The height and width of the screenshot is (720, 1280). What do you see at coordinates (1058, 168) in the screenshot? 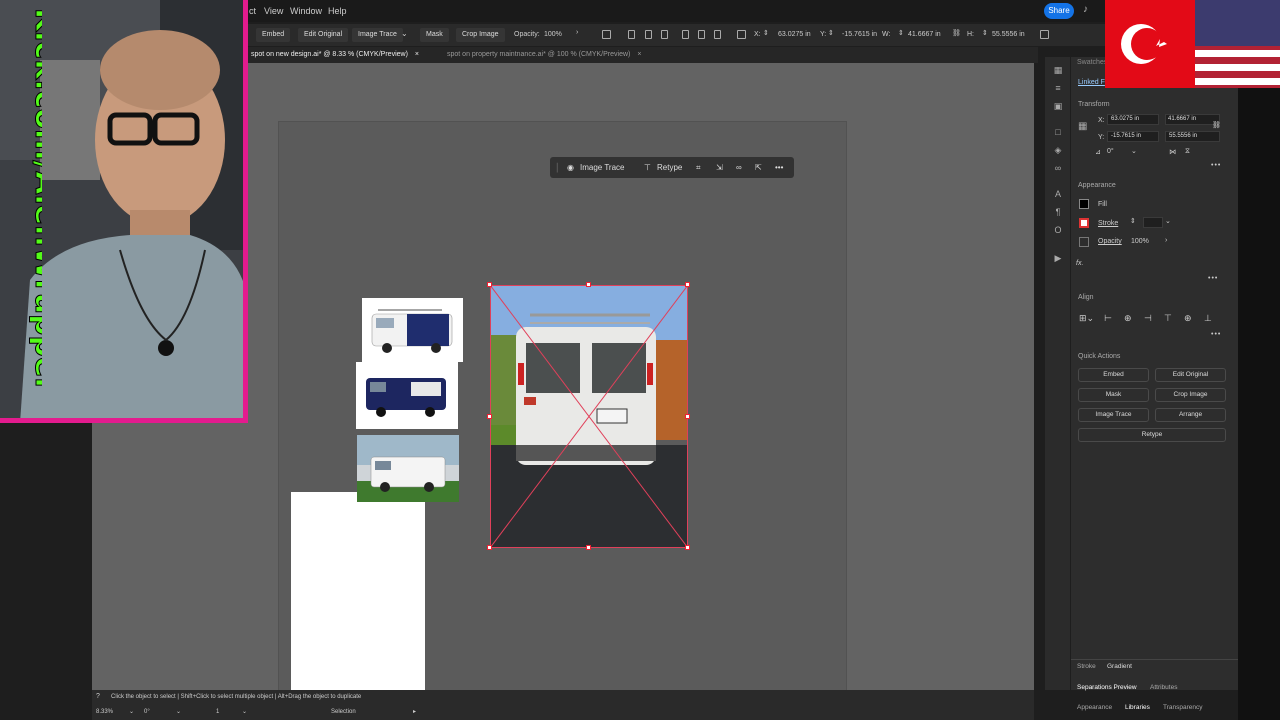
I see `links-icon: ∞` at bounding box center [1058, 168].